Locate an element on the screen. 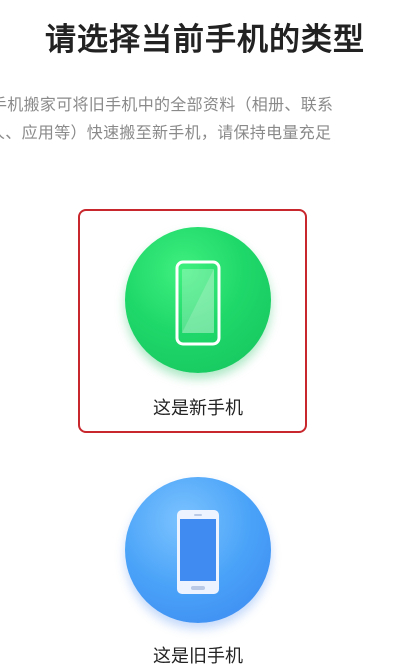 Image resolution: width=410 pixels, height=668 pixels. old-phone-icon is located at coordinates (198, 552).